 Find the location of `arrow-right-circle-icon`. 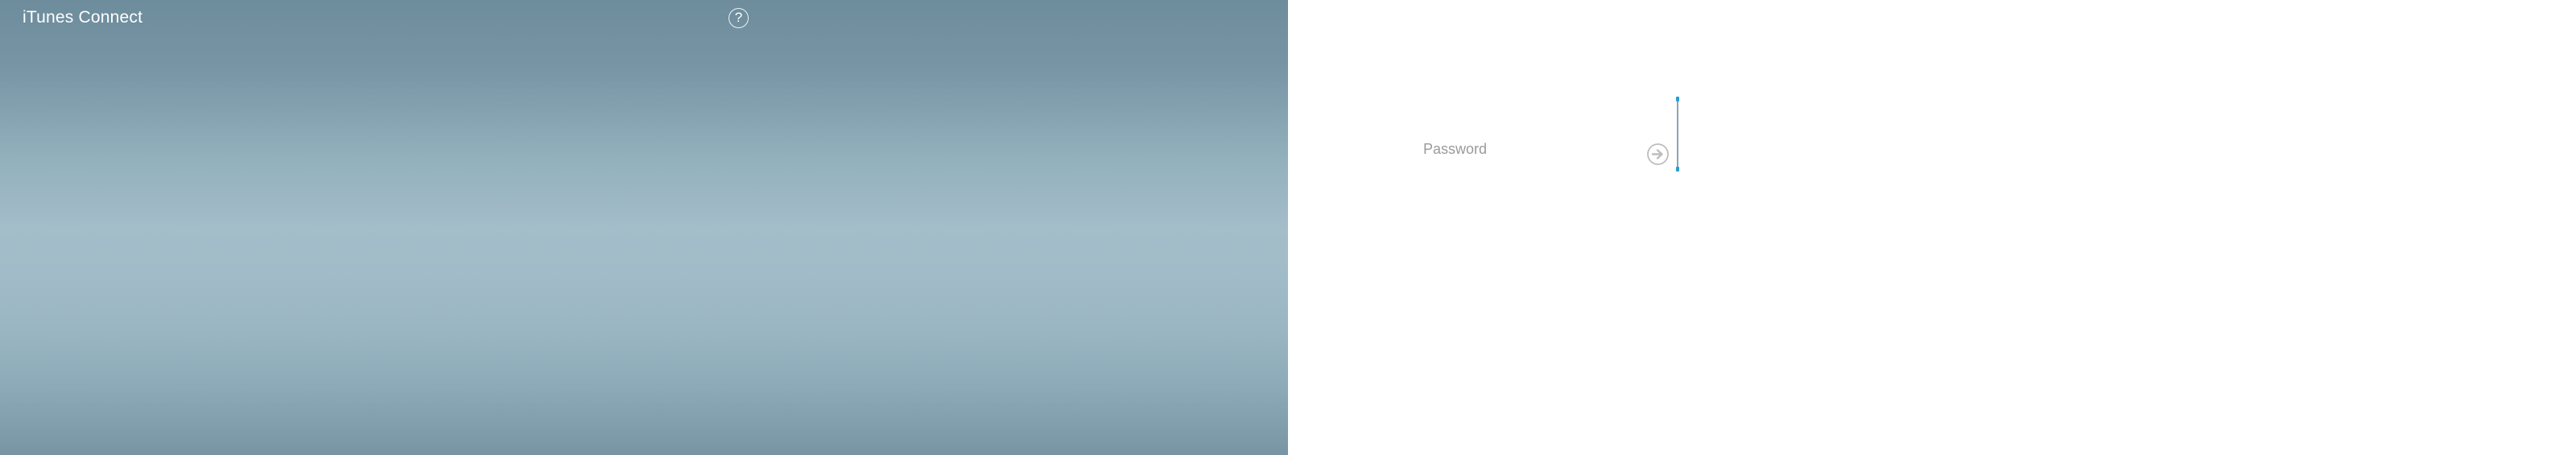

arrow-right-circle-icon is located at coordinates (1658, 154).